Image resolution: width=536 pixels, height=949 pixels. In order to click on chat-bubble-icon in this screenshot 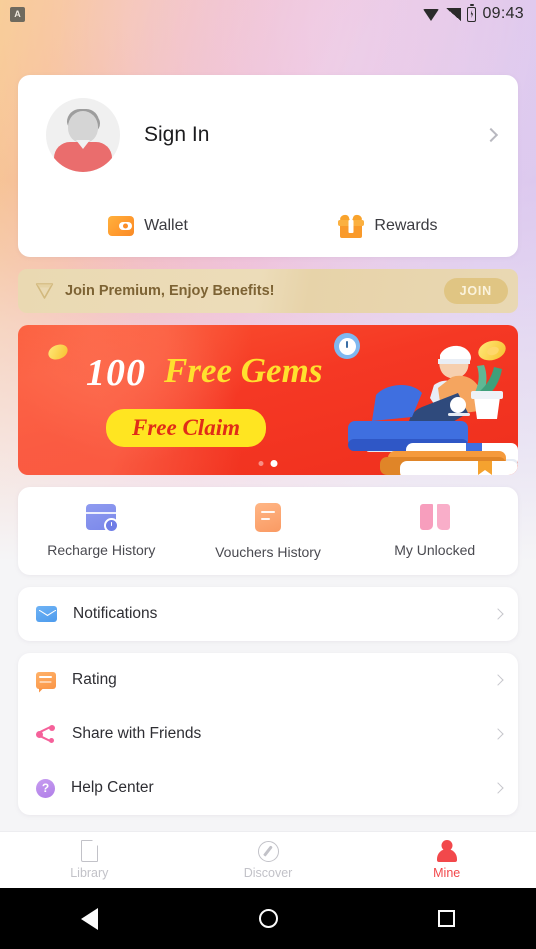, I will do `click(46, 680)`.